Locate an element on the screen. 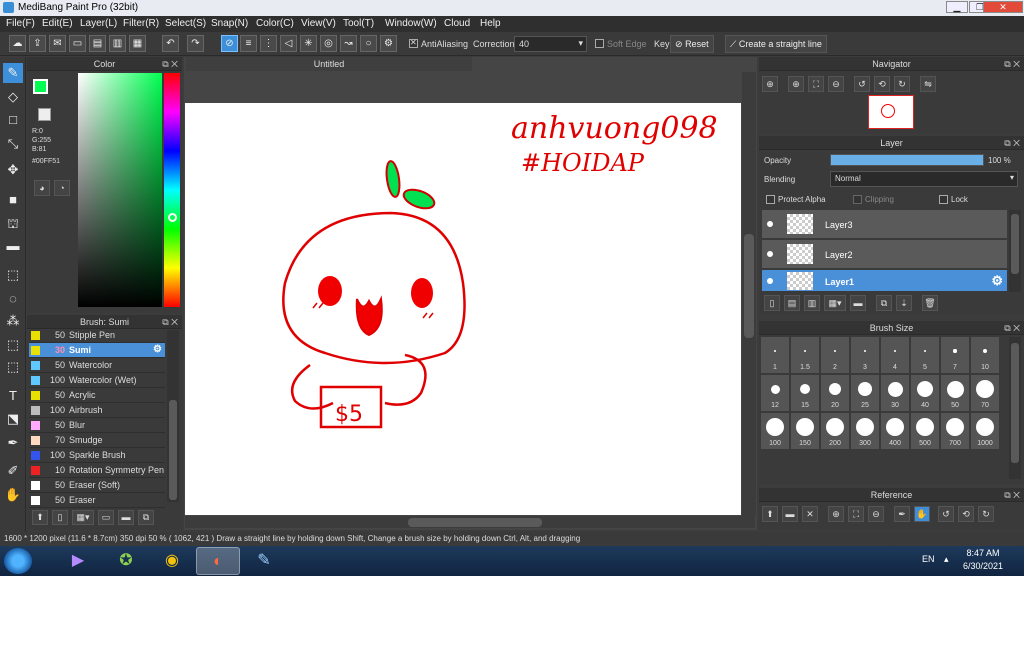  brush-size-option: 300 is located at coordinates (865, 431).